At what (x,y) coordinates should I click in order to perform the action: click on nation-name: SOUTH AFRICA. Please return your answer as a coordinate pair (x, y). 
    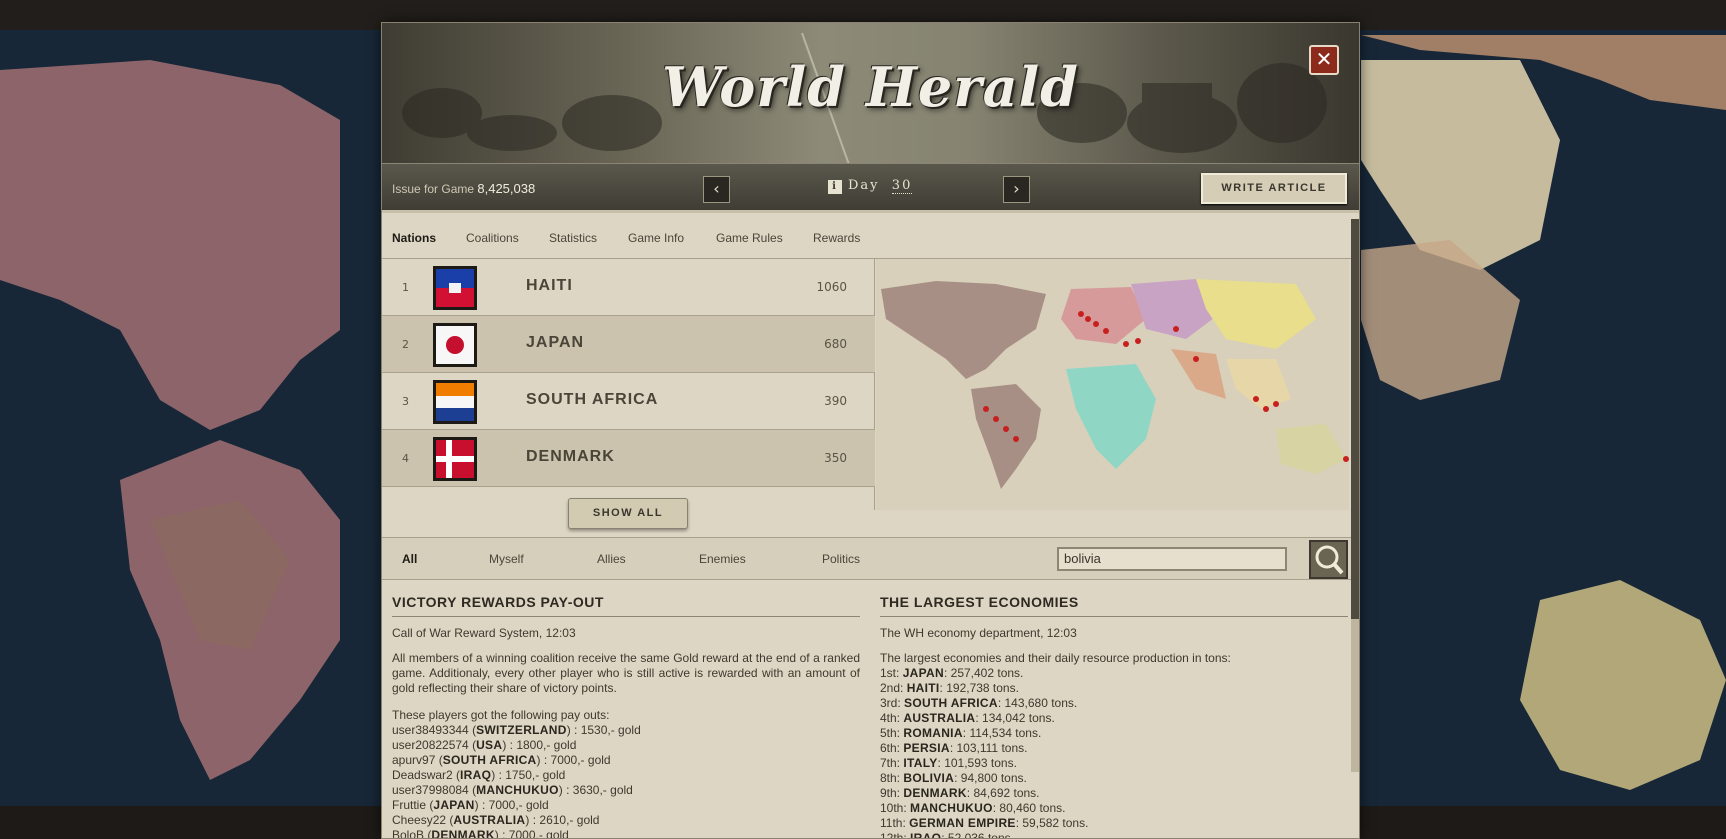
    Looking at the image, I should click on (592, 399).